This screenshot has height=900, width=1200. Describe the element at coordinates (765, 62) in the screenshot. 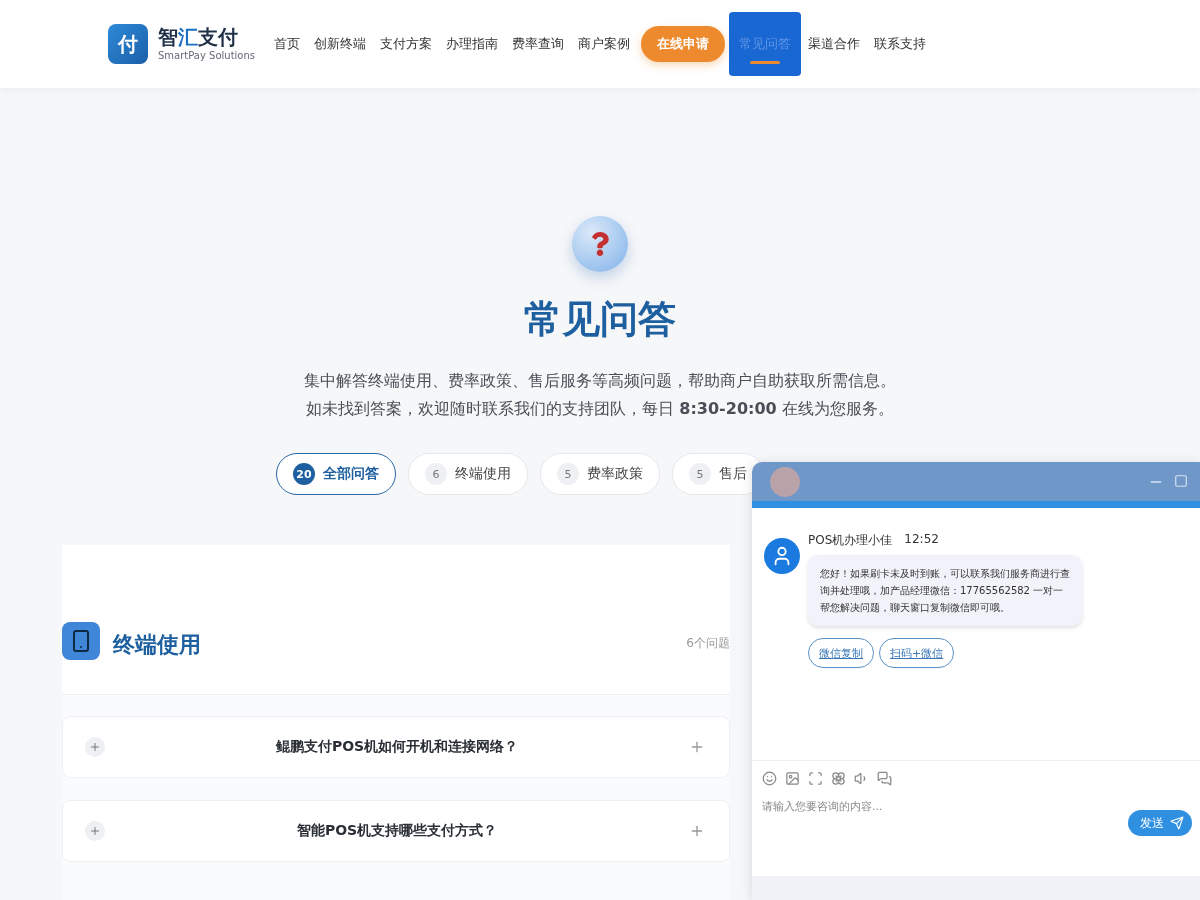

I see `active-underline` at that location.